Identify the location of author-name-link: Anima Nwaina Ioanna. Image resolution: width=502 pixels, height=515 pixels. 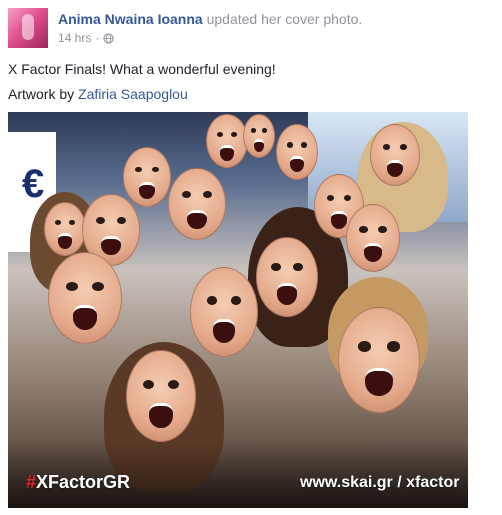
(130, 19).